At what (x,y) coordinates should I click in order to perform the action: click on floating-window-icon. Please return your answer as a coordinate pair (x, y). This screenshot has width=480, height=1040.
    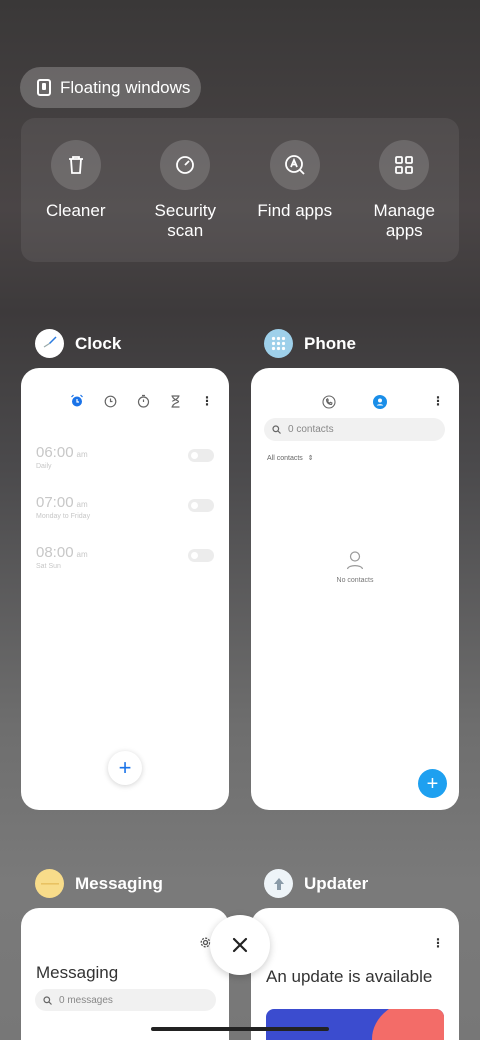
    Looking at the image, I should click on (44, 87).